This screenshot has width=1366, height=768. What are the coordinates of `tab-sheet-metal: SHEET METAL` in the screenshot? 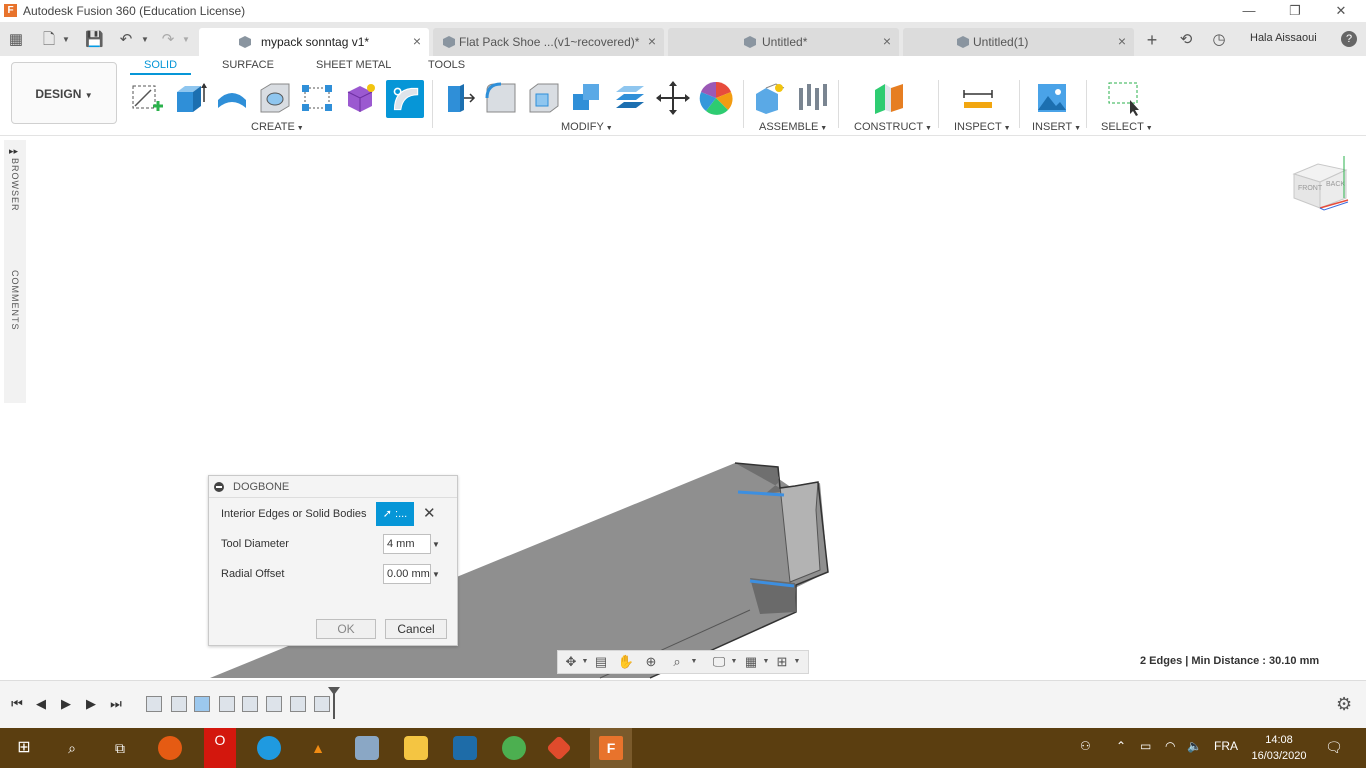 It's located at (353, 65).